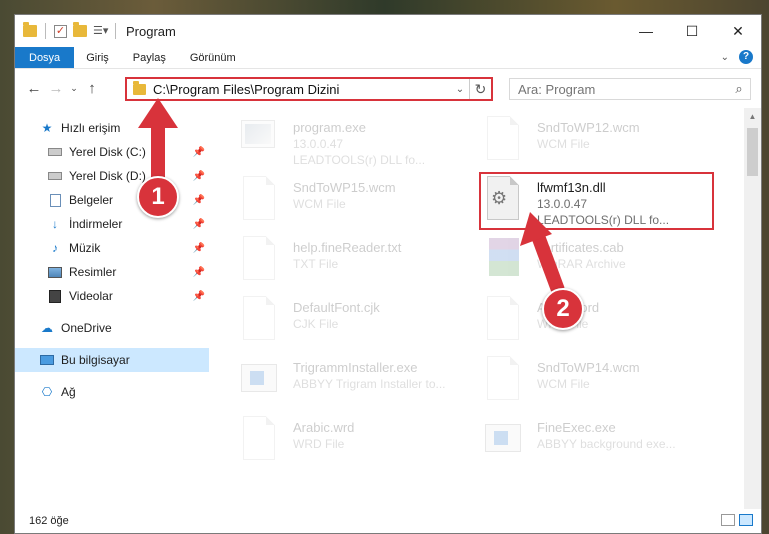 The width and height of the screenshot is (769, 534). What do you see at coordinates (746, 520) in the screenshot?
I see `large-icons-view-icon` at bounding box center [746, 520].